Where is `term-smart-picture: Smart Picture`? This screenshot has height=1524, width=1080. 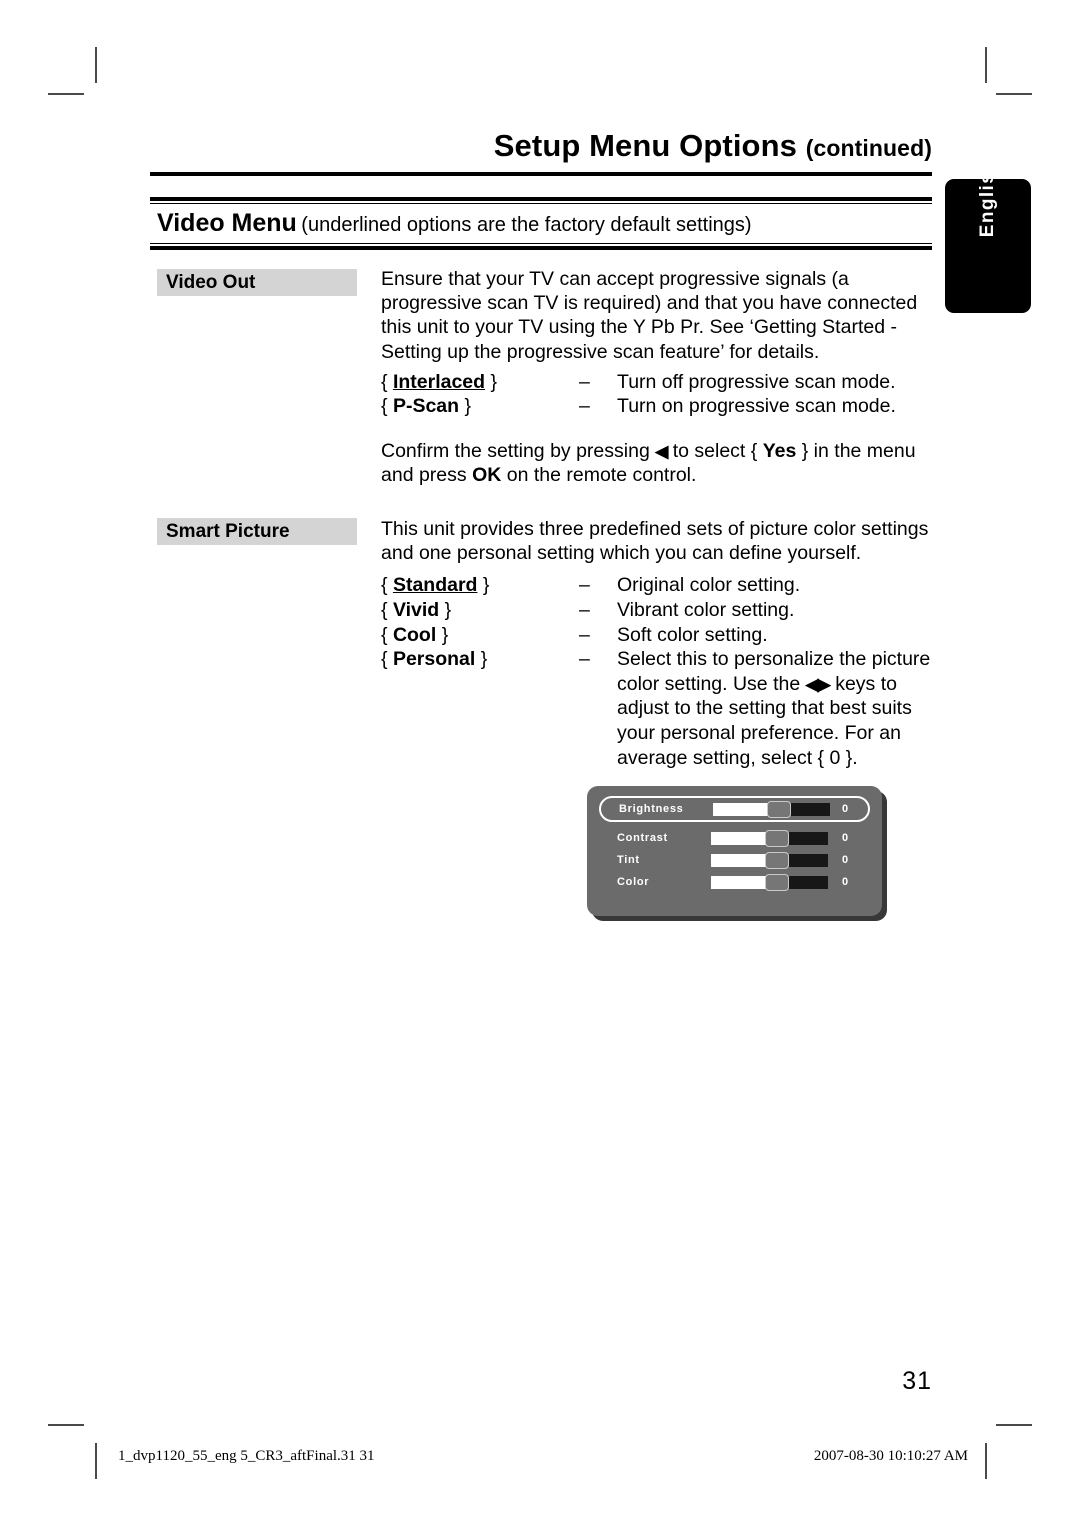
term-smart-picture: Smart Picture is located at coordinates (257, 531).